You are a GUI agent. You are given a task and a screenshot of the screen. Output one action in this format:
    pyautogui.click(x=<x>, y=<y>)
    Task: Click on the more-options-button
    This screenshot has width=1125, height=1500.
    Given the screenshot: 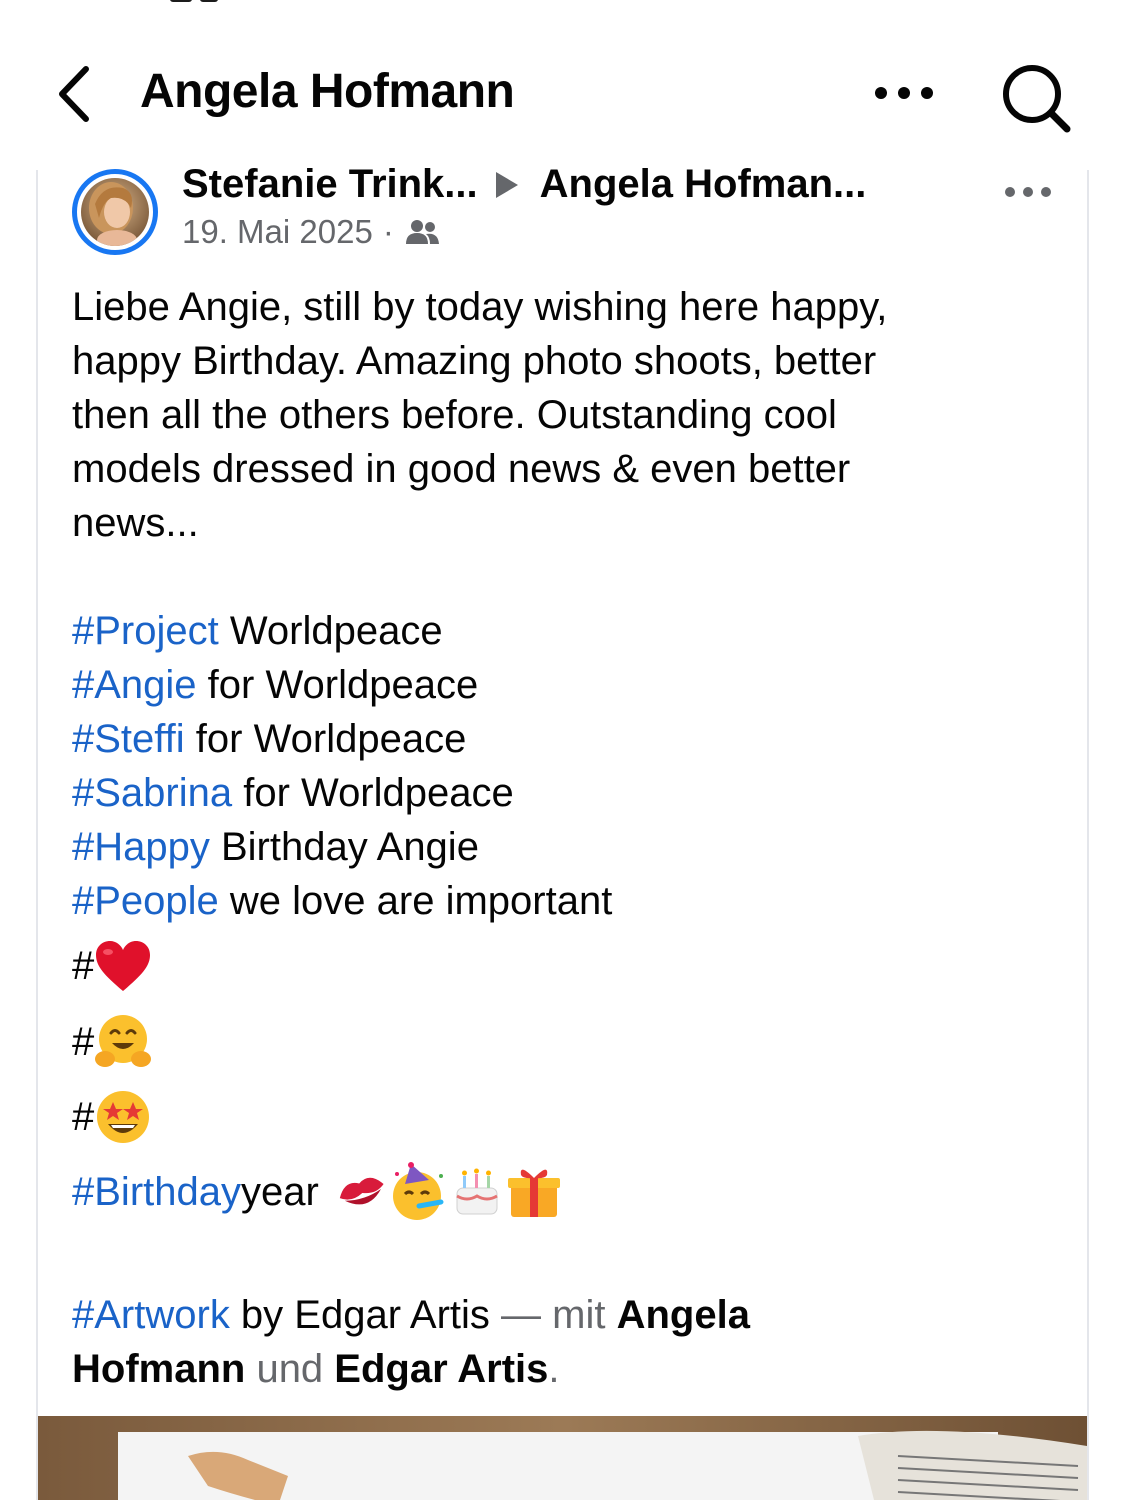 What is the action you would take?
    pyautogui.click(x=904, y=93)
    